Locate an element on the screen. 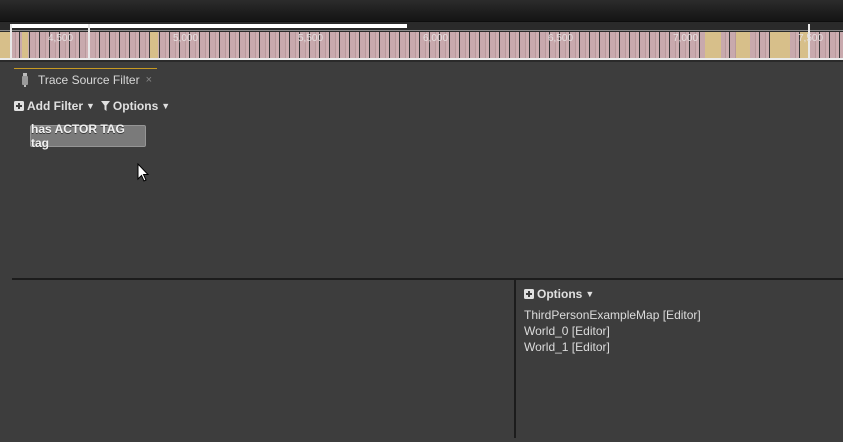 The image size is (843, 442). timeline-ruler is located at coordinates (421, 30).